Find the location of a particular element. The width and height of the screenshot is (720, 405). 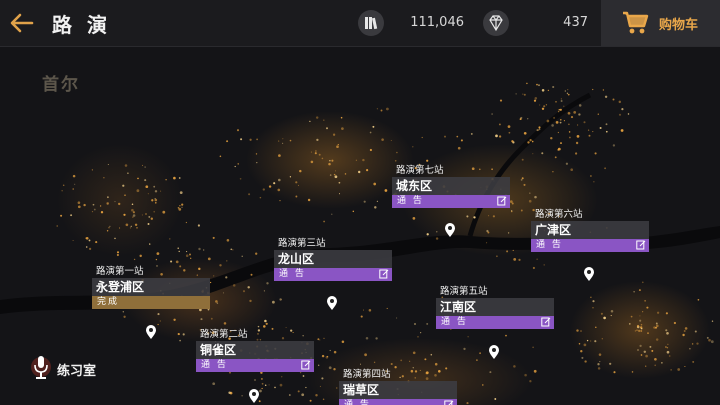

station-tag: 路演第七站 is located at coordinates (420, 170).